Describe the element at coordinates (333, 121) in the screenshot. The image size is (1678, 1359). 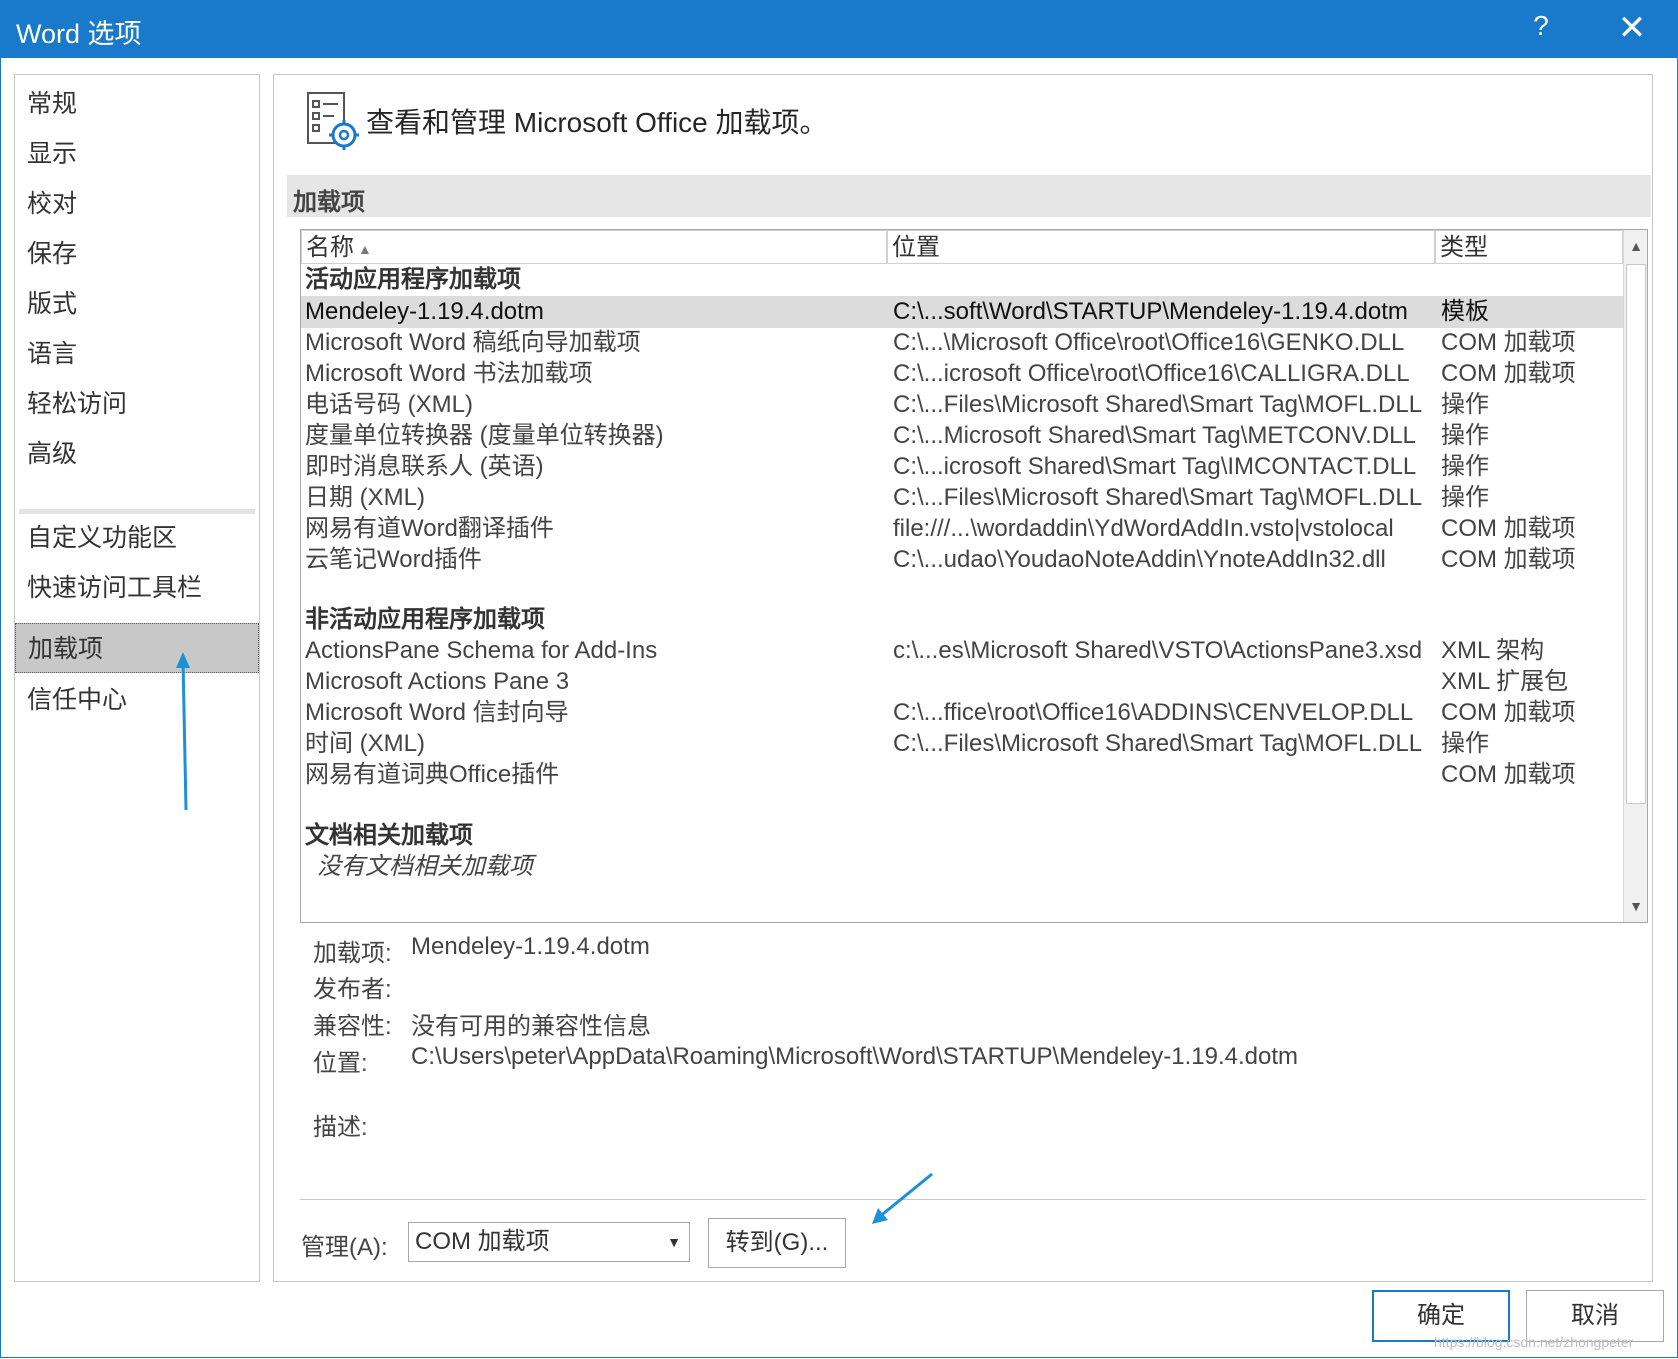
I see `addins-gear-icon` at that location.